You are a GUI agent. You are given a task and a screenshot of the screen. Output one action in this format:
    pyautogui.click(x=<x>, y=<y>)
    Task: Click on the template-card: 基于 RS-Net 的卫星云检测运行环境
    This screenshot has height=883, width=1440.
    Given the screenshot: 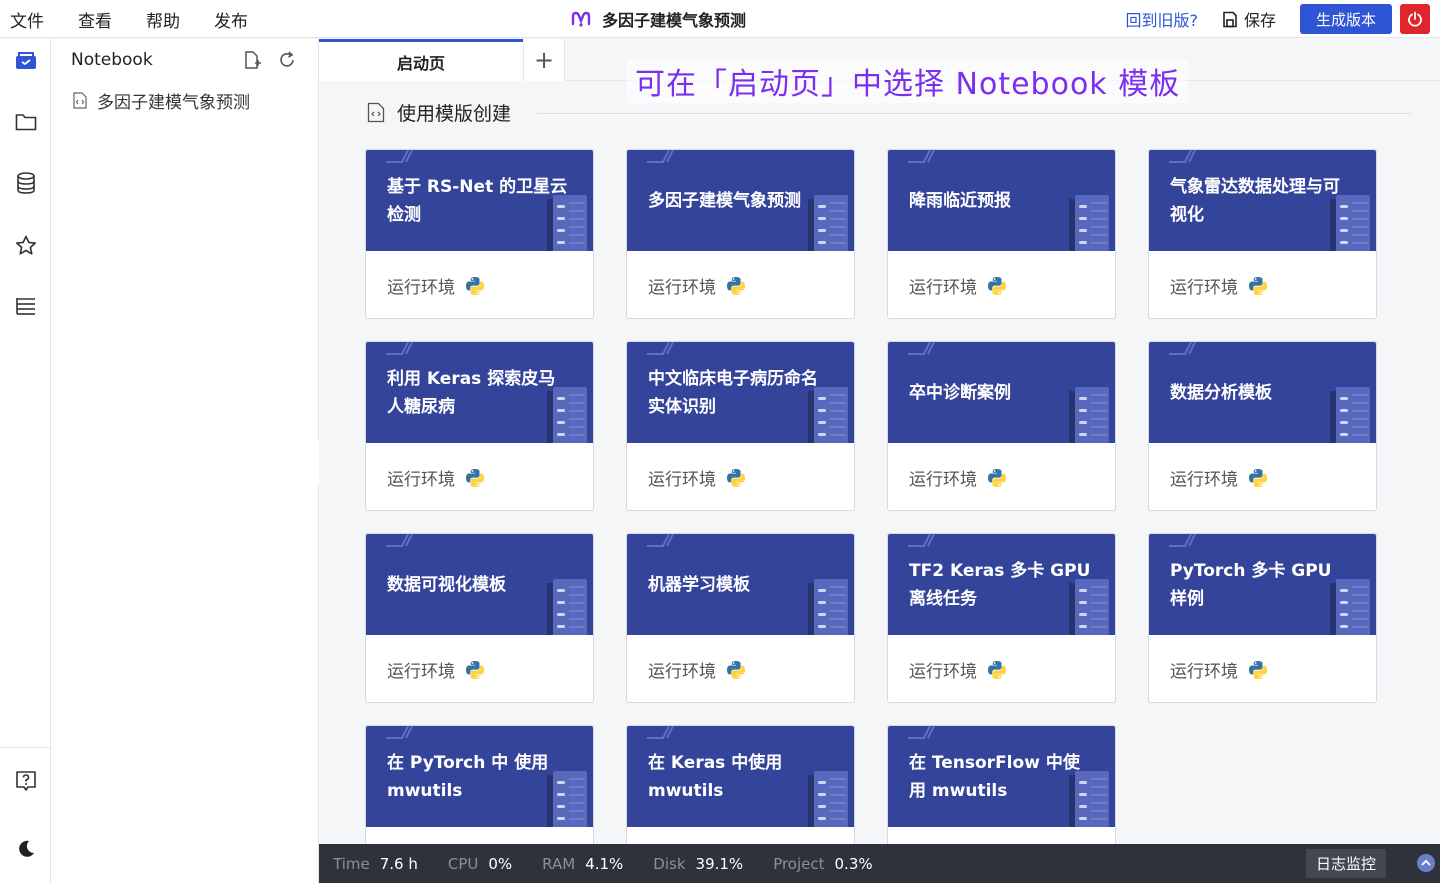 What is the action you would take?
    pyautogui.click(x=479, y=234)
    